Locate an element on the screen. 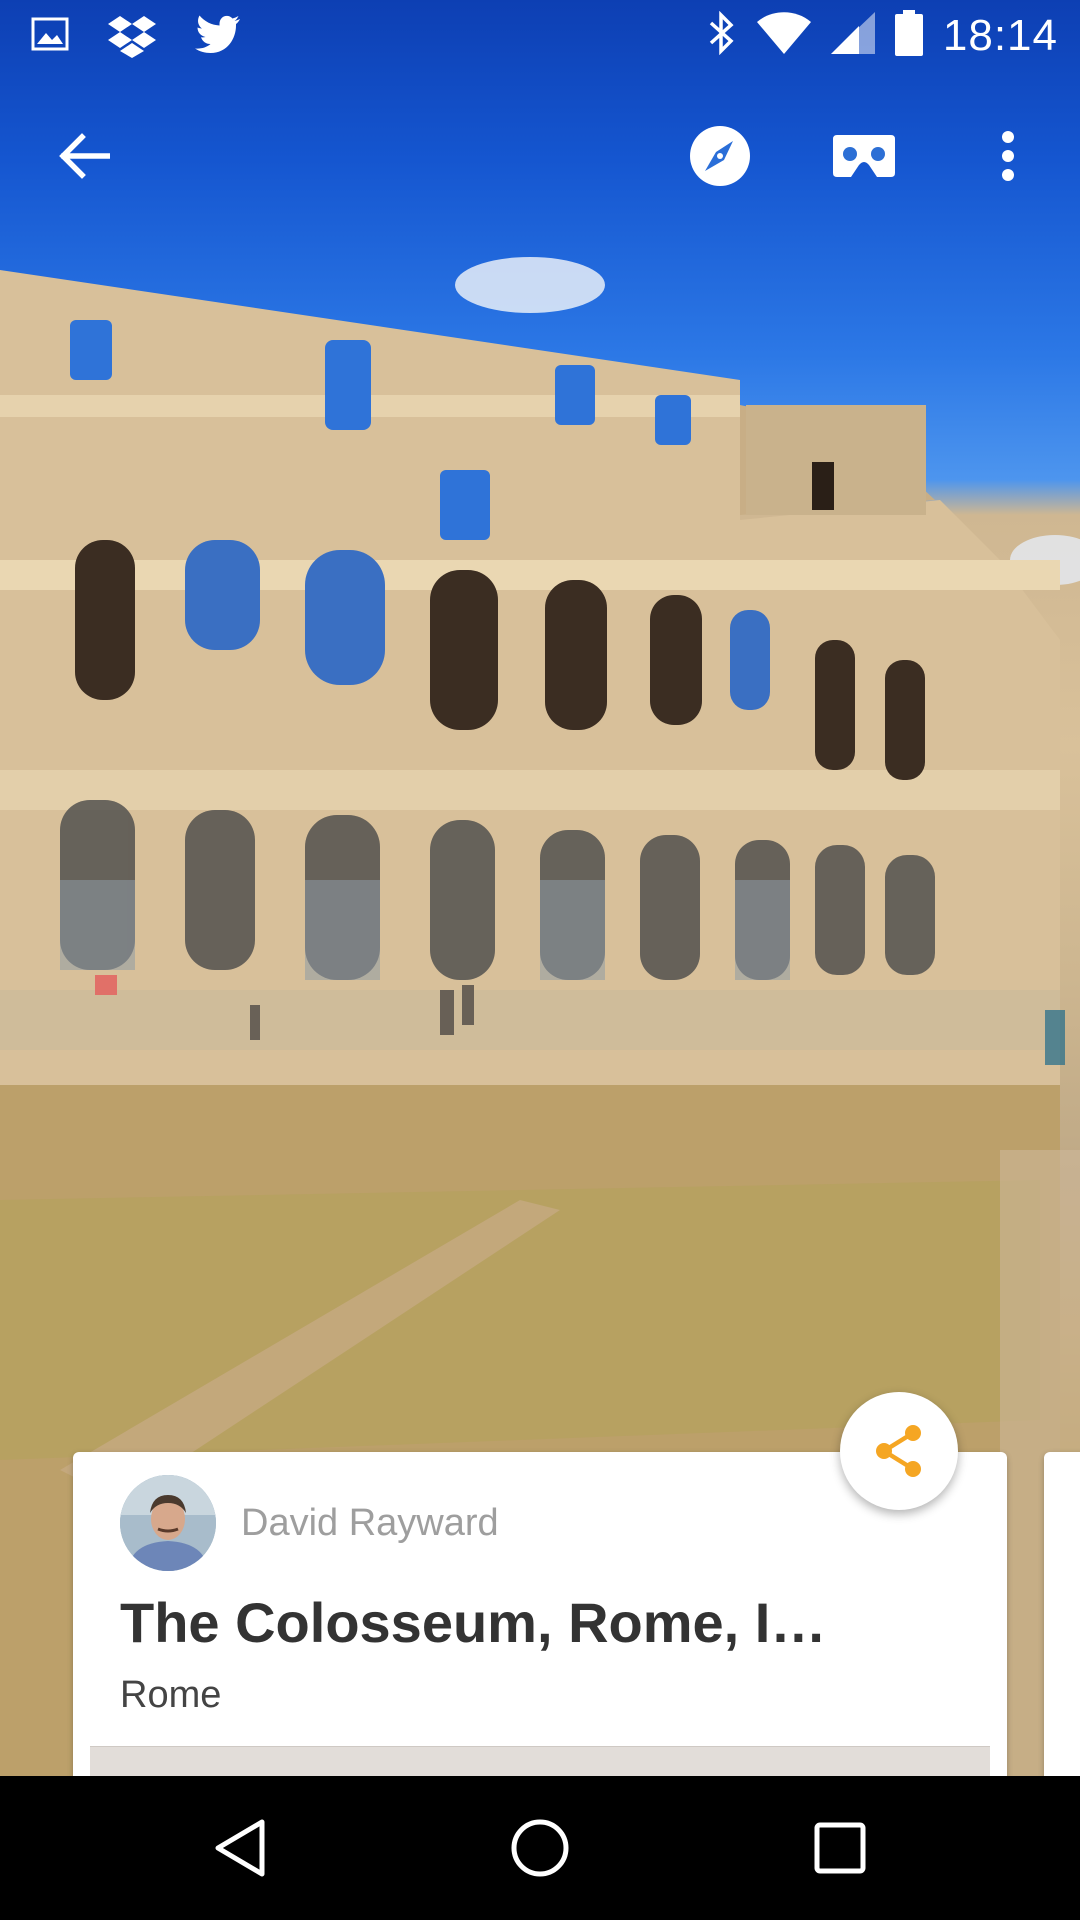 The height and width of the screenshot is (1920, 1080). arrow-back-icon is located at coordinates (84, 156).